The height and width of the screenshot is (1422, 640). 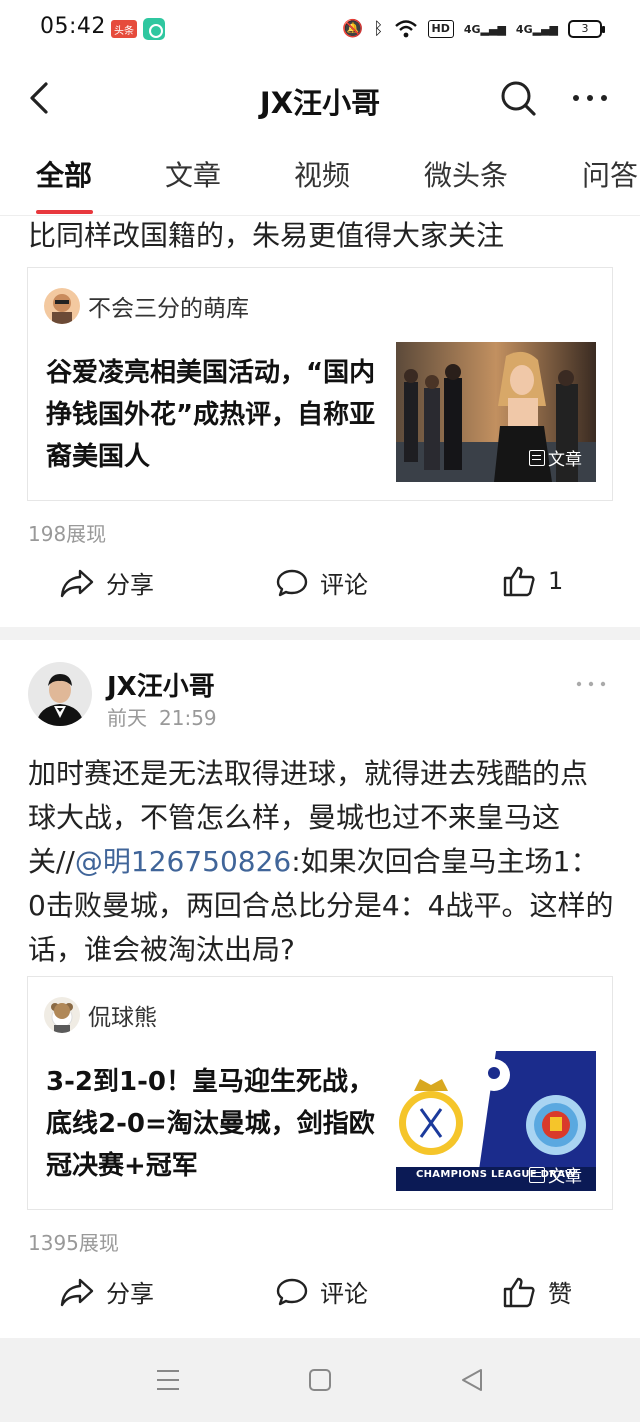 I want to click on like-button: 赞, so click(x=537, y=1291).